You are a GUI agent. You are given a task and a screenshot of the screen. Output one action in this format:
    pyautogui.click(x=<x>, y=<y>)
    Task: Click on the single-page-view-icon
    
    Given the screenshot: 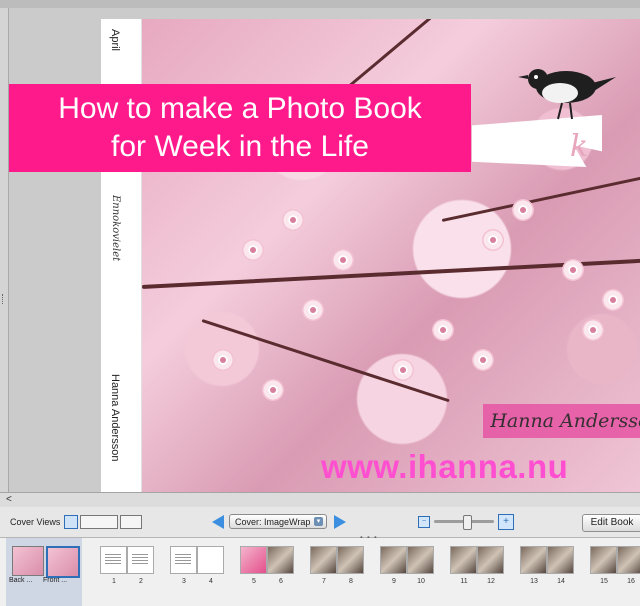 What is the action you would take?
    pyautogui.click(x=71, y=522)
    